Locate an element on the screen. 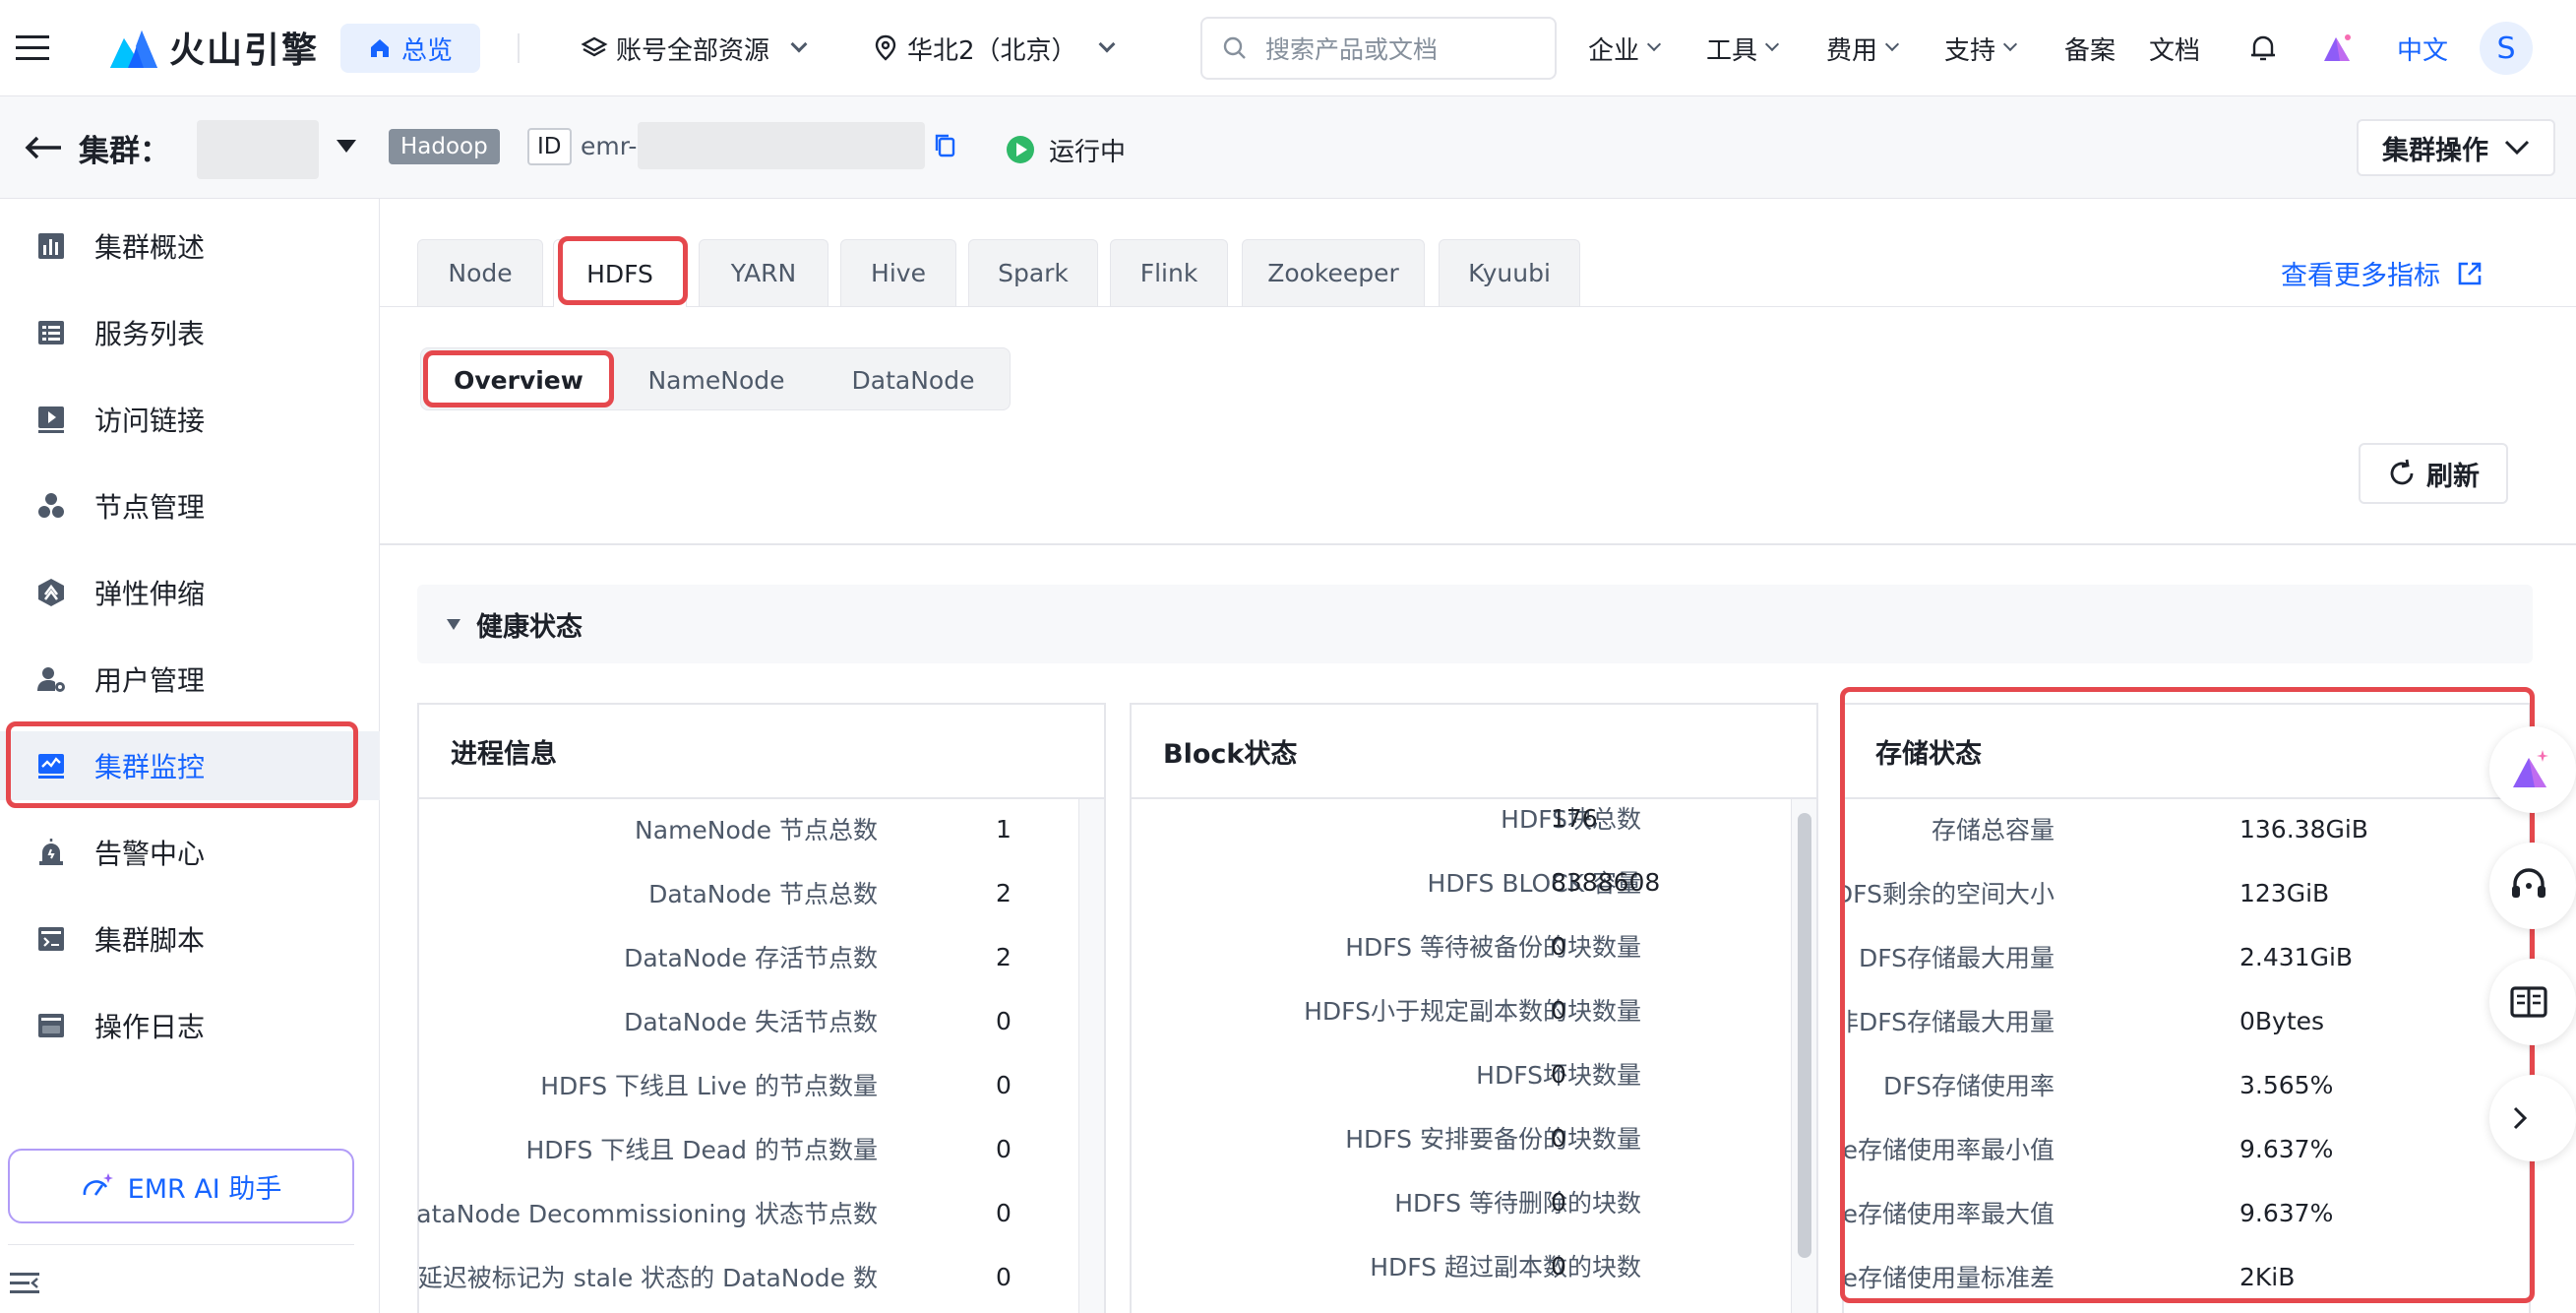 The height and width of the screenshot is (1313, 2576). copy-icon is located at coordinates (945, 147).